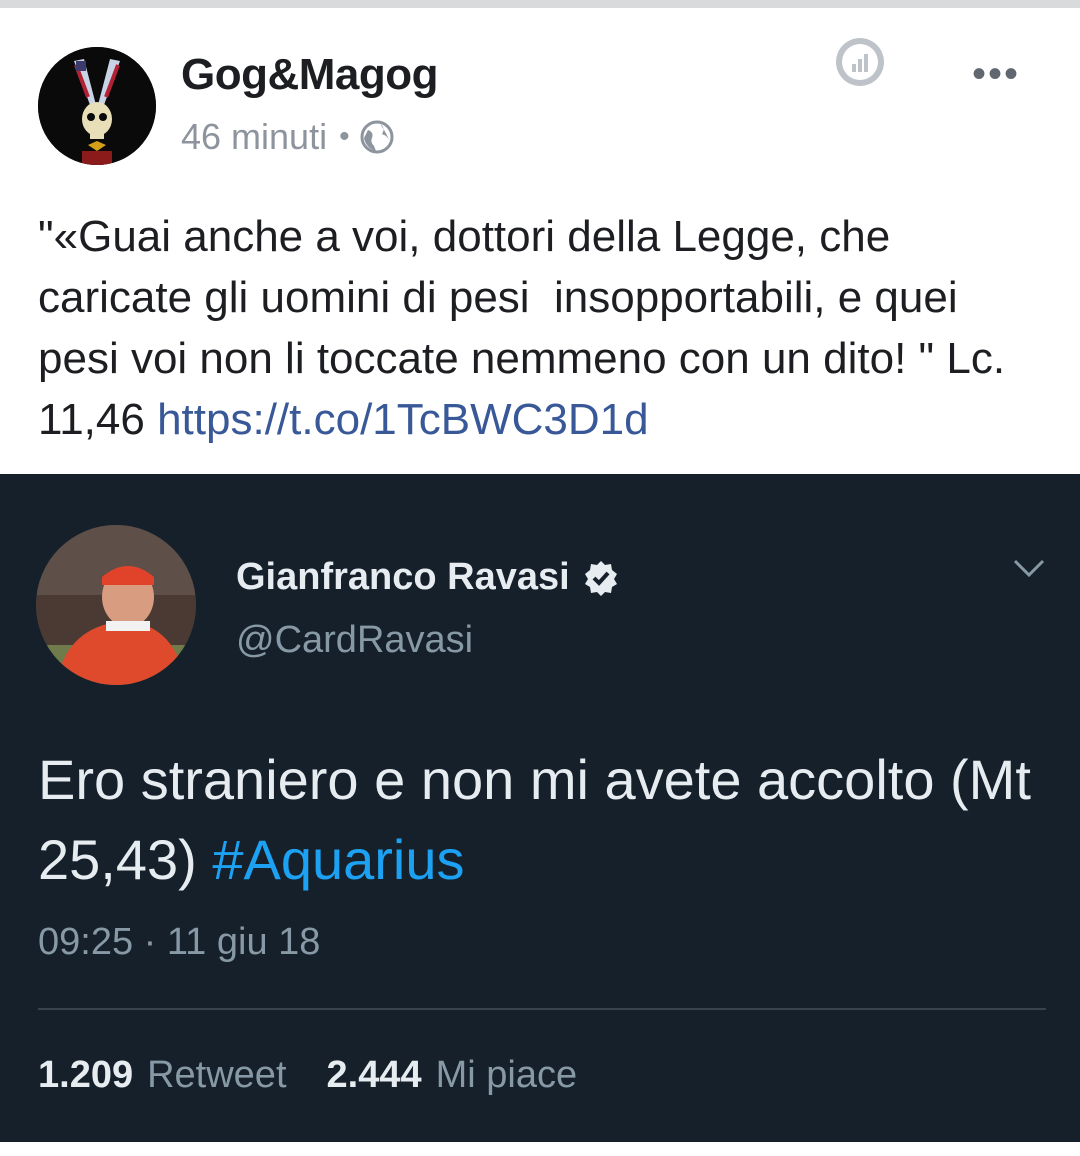 The height and width of the screenshot is (1156, 1080). I want to click on post-meta: 46 minuti •, so click(287, 137).